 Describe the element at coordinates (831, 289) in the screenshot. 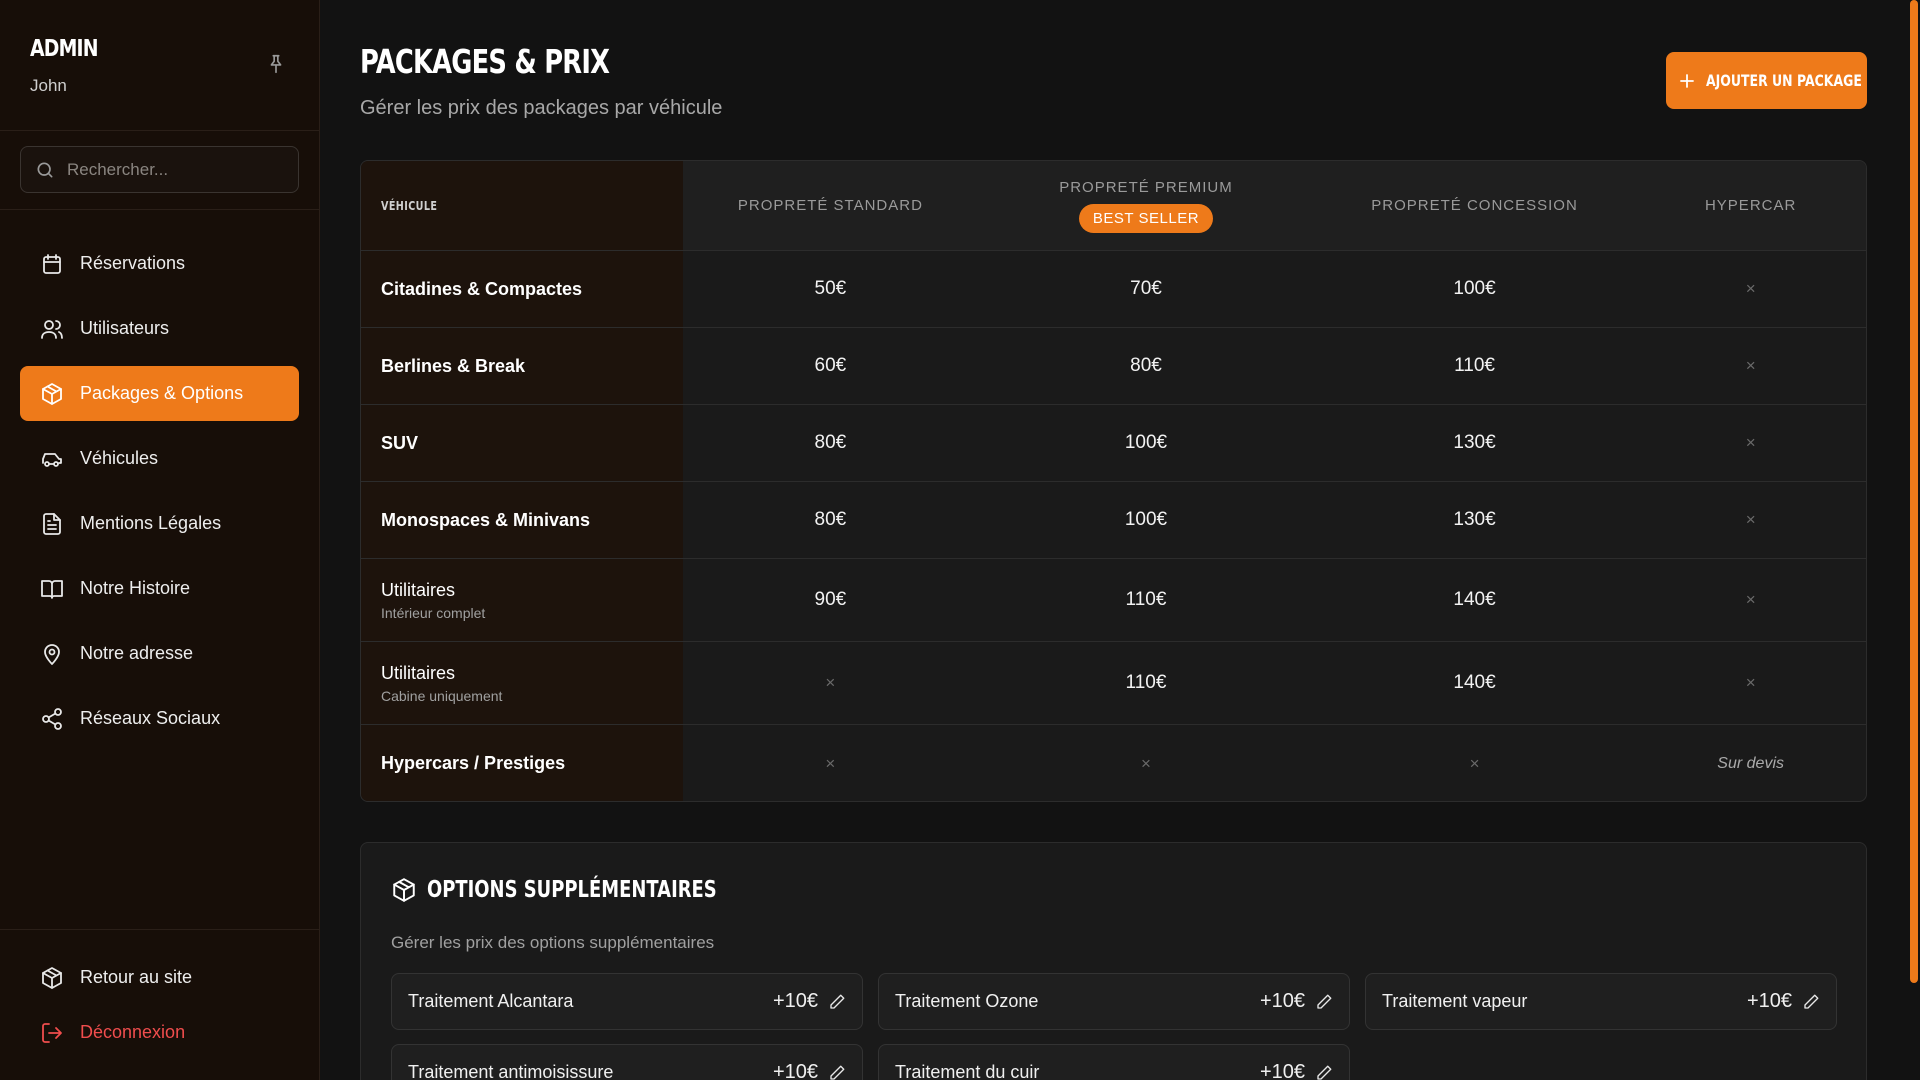

I see `price-cell: 50€` at that location.